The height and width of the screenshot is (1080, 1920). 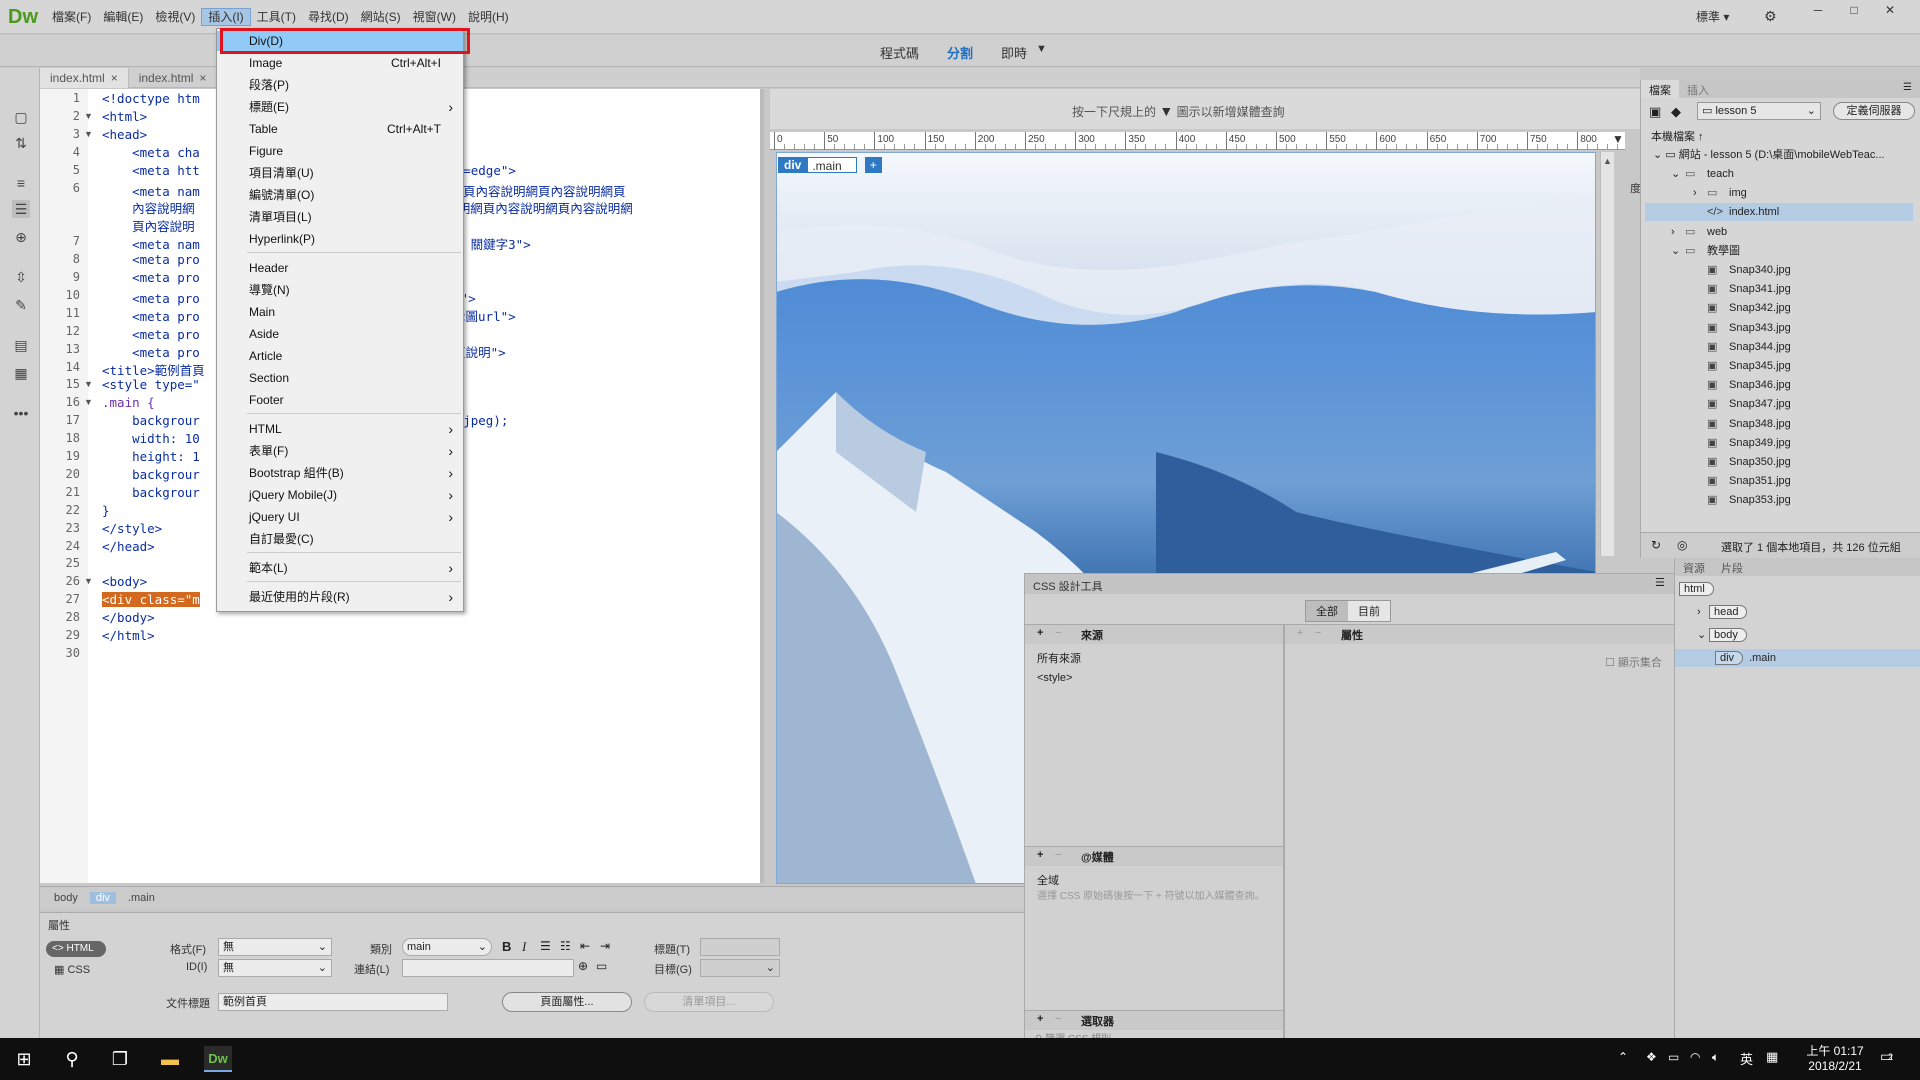 What do you see at coordinates (1318, 633) in the screenshot?
I see `remove-property-button: −` at bounding box center [1318, 633].